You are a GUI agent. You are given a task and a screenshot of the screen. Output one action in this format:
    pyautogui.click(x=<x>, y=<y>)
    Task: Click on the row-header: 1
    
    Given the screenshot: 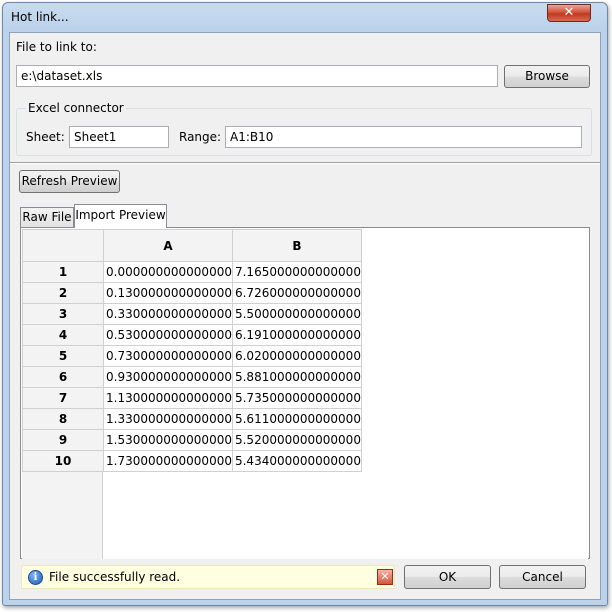 What is the action you would take?
    pyautogui.click(x=63, y=272)
    